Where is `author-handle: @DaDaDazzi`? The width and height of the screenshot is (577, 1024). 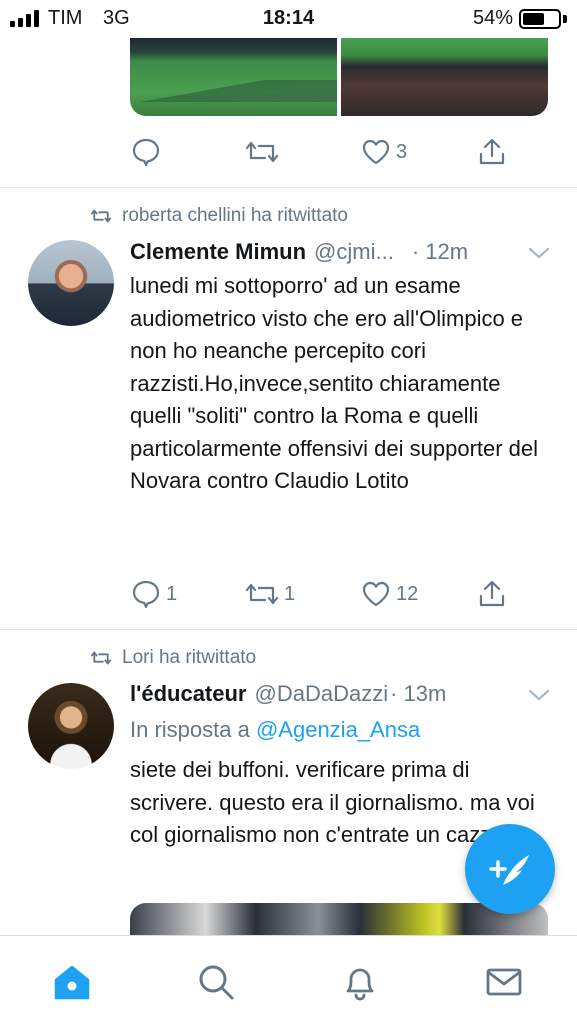 author-handle: @DaDaDazzi is located at coordinates (322, 694).